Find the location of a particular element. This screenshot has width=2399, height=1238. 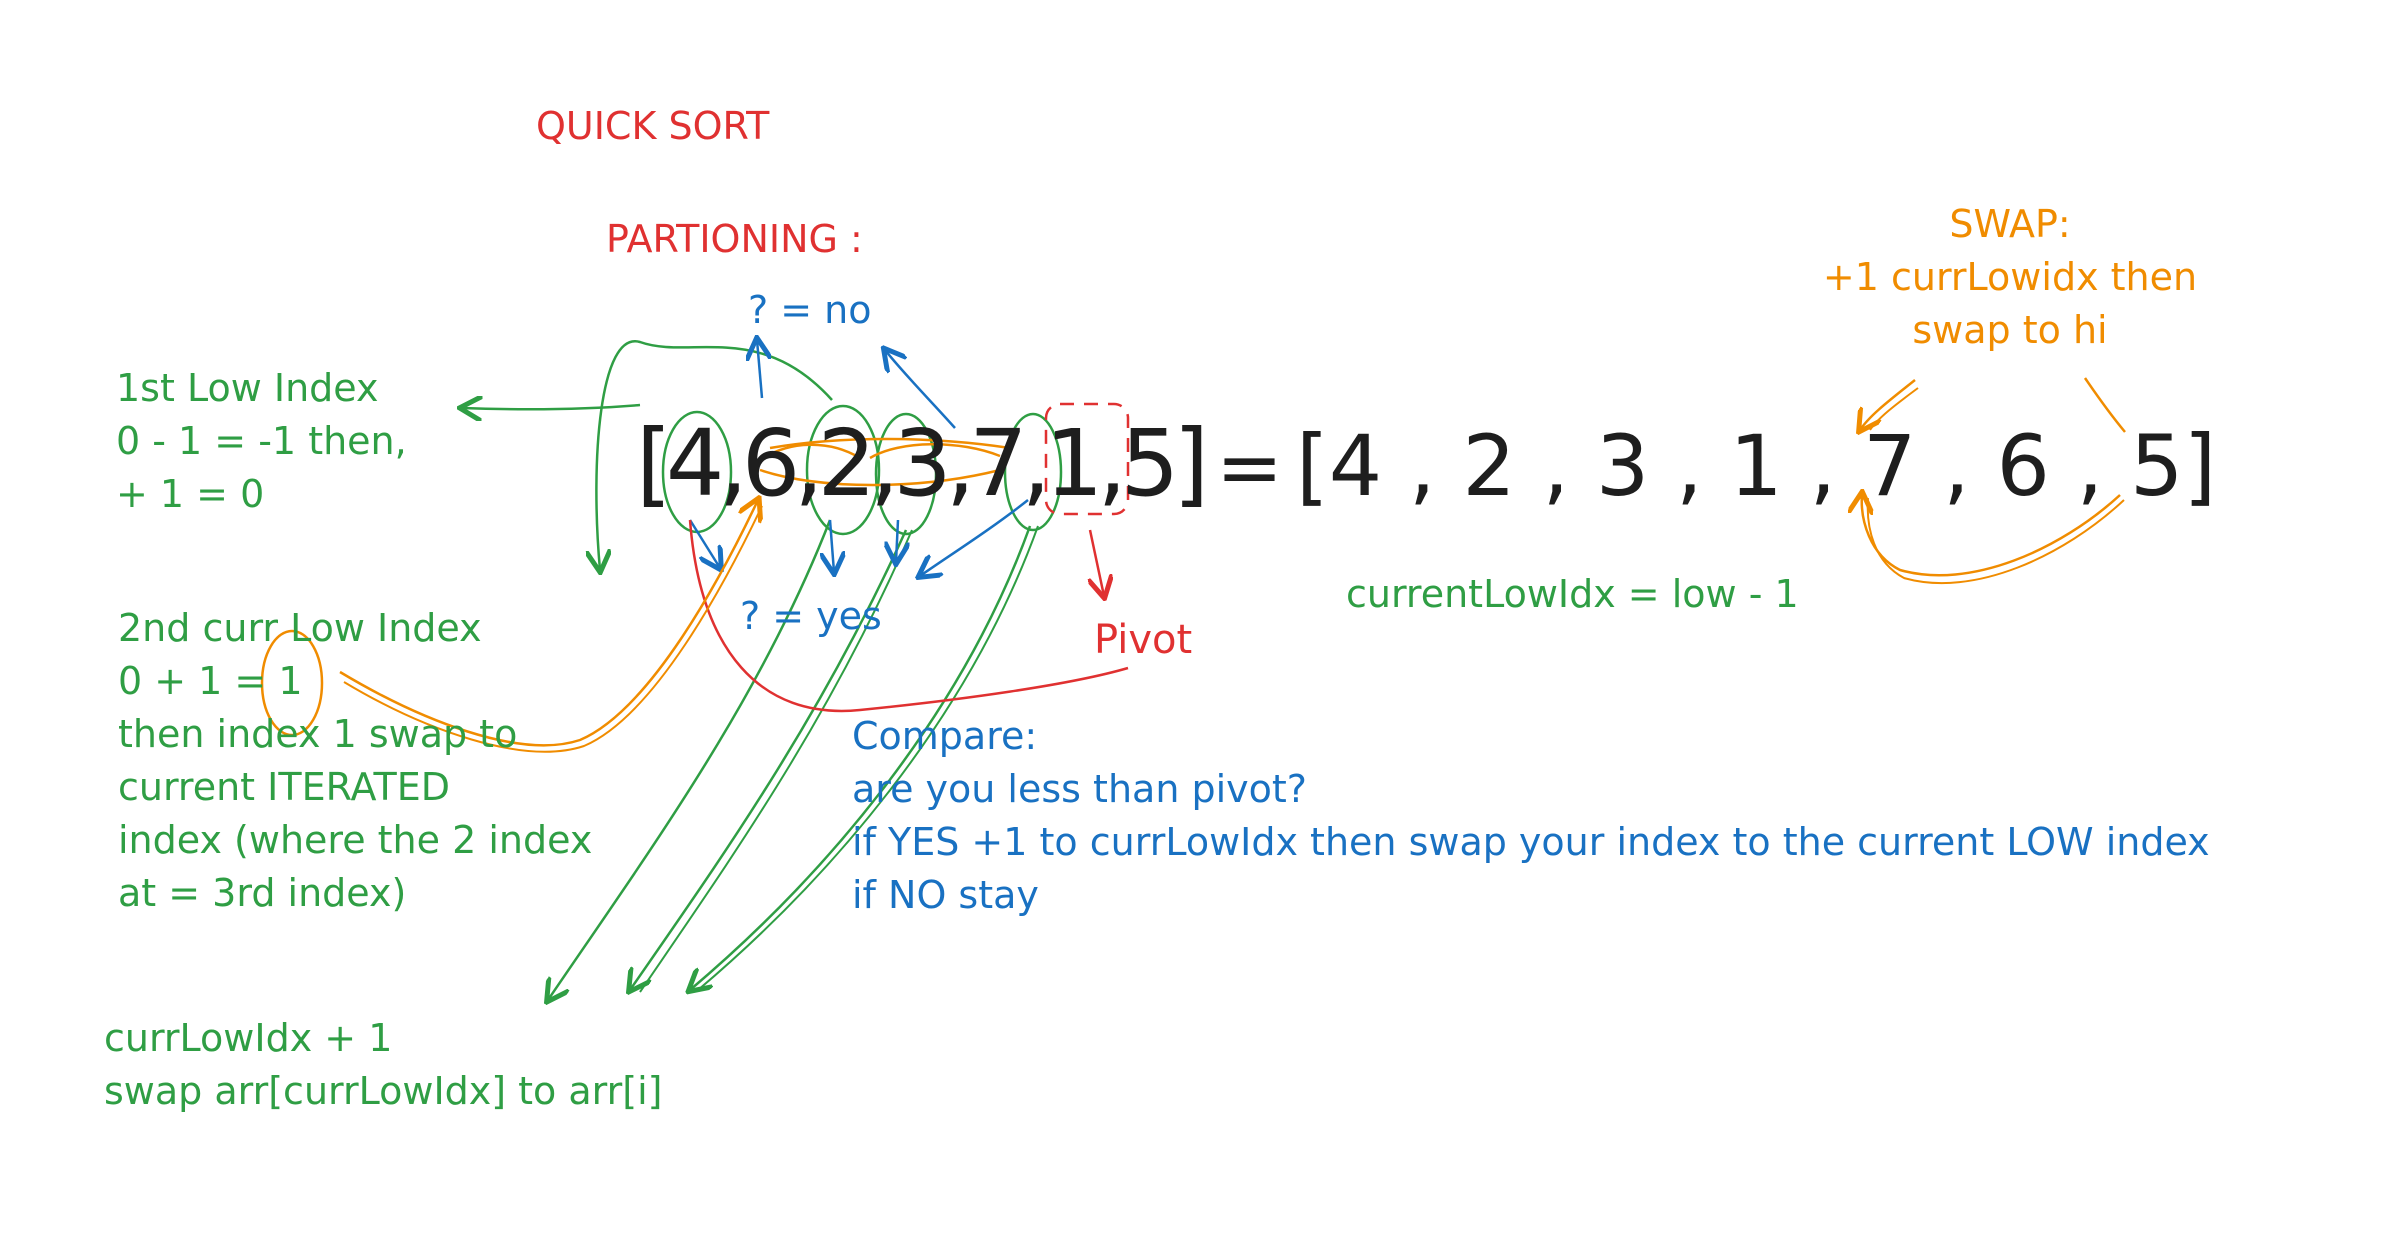

bracket-open: [ is located at coordinates (654, 463).